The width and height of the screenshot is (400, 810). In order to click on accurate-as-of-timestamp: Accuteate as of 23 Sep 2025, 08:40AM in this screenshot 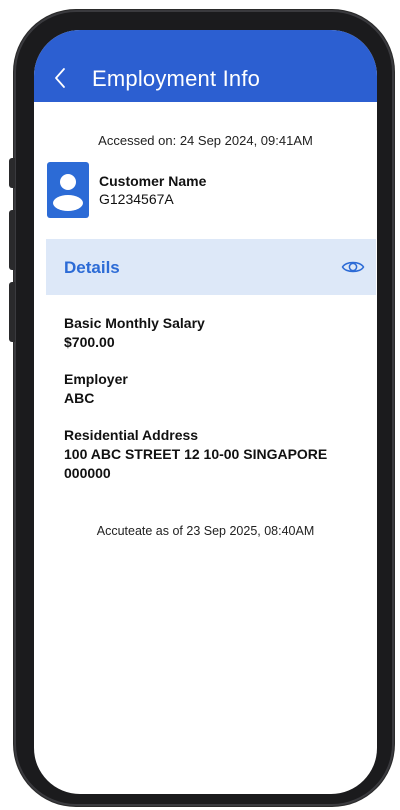, I will do `click(205, 531)`.